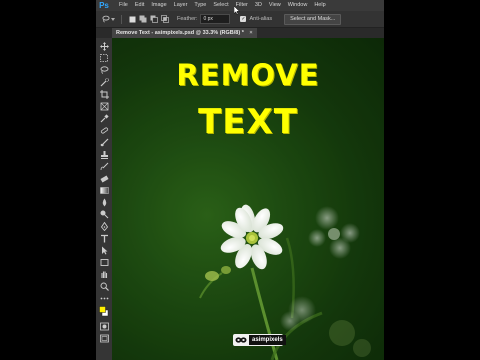 This screenshot has height=360, width=480. I want to click on menu-view: View, so click(275, 5).